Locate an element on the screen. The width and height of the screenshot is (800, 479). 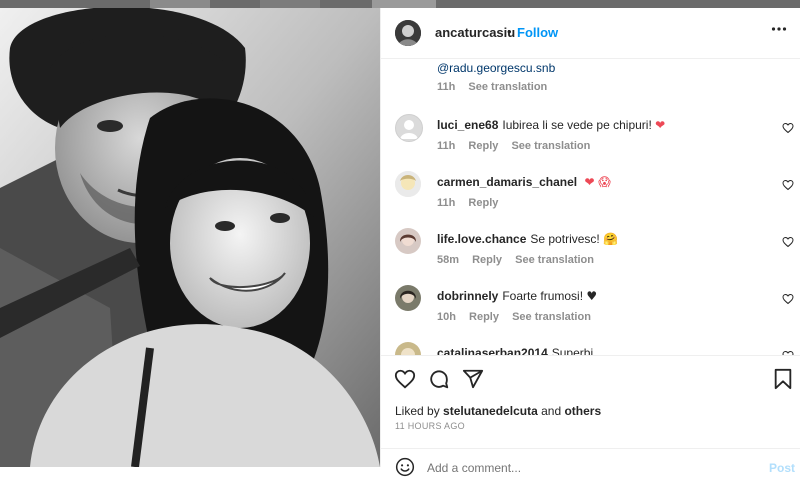
likes-and: and is located at coordinates (551, 411).